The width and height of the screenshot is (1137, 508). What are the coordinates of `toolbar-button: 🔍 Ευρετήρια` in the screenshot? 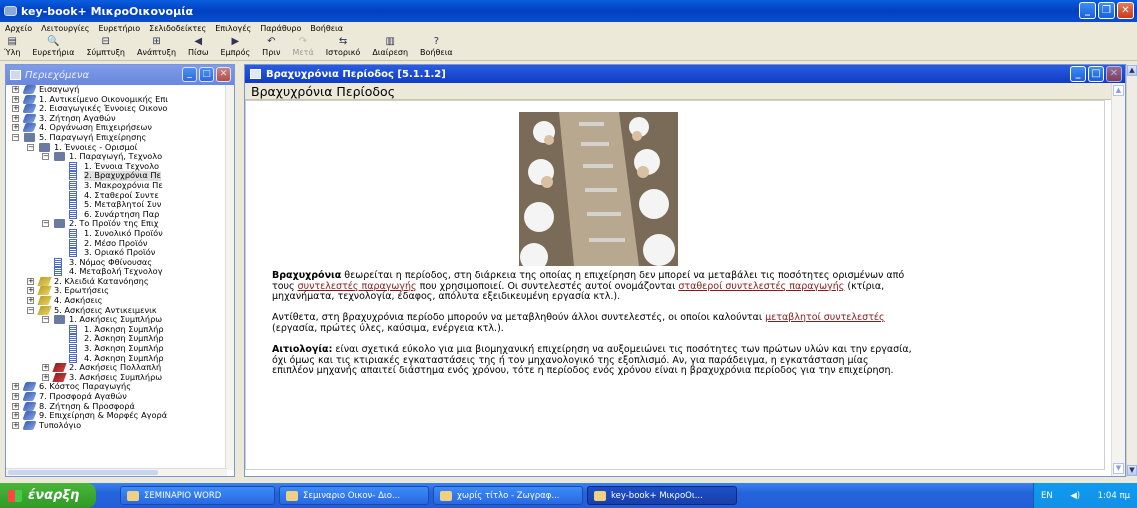 It's located at (53, 46).